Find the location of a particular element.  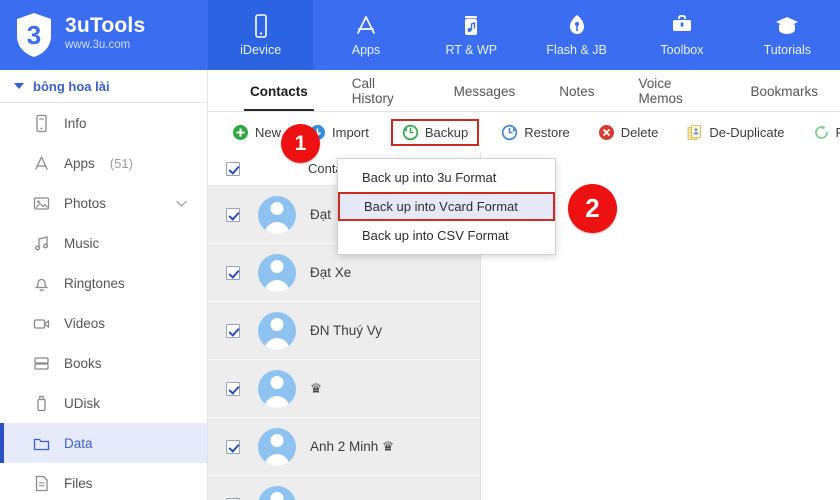

sidebar-item-books: Books is located at coordinates (103, 363).